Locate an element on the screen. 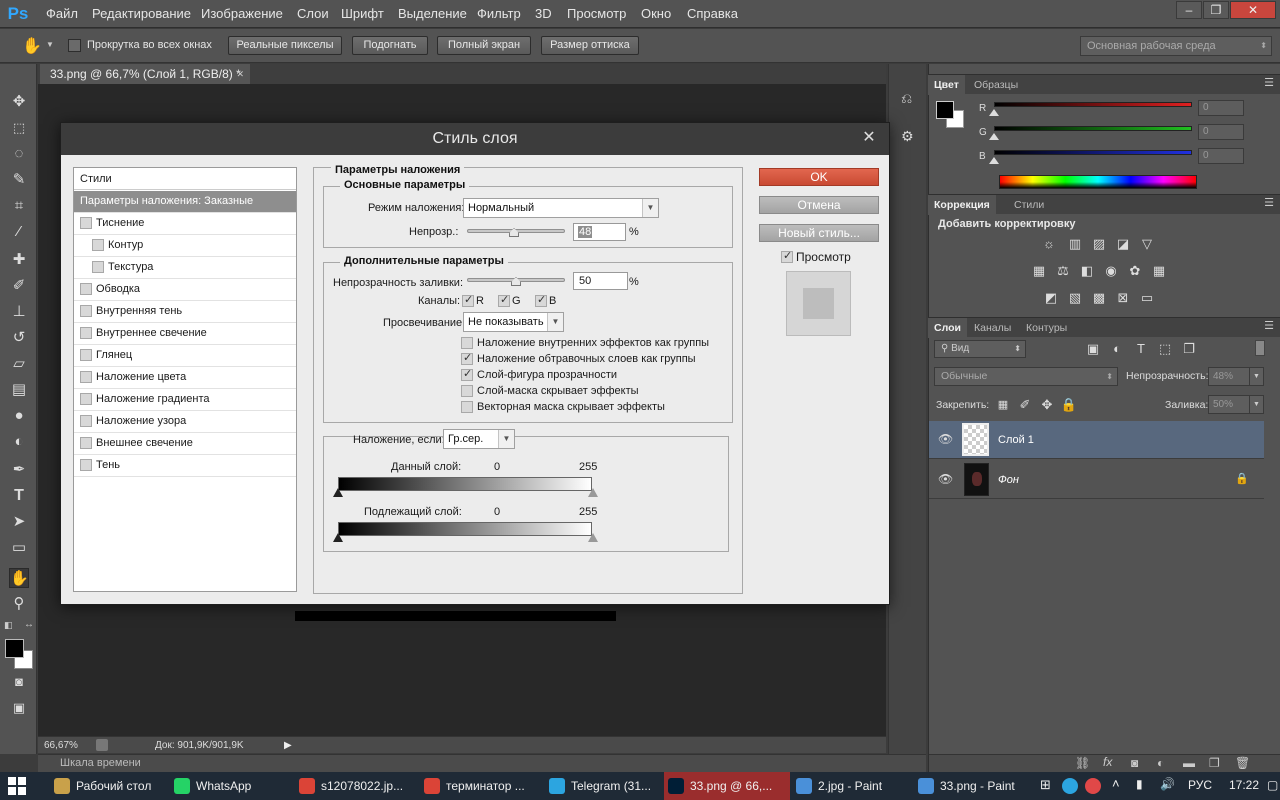 This screenshot has width=1280, height=800. levels-icon: ▥ is located at coordinates (1075, 244).